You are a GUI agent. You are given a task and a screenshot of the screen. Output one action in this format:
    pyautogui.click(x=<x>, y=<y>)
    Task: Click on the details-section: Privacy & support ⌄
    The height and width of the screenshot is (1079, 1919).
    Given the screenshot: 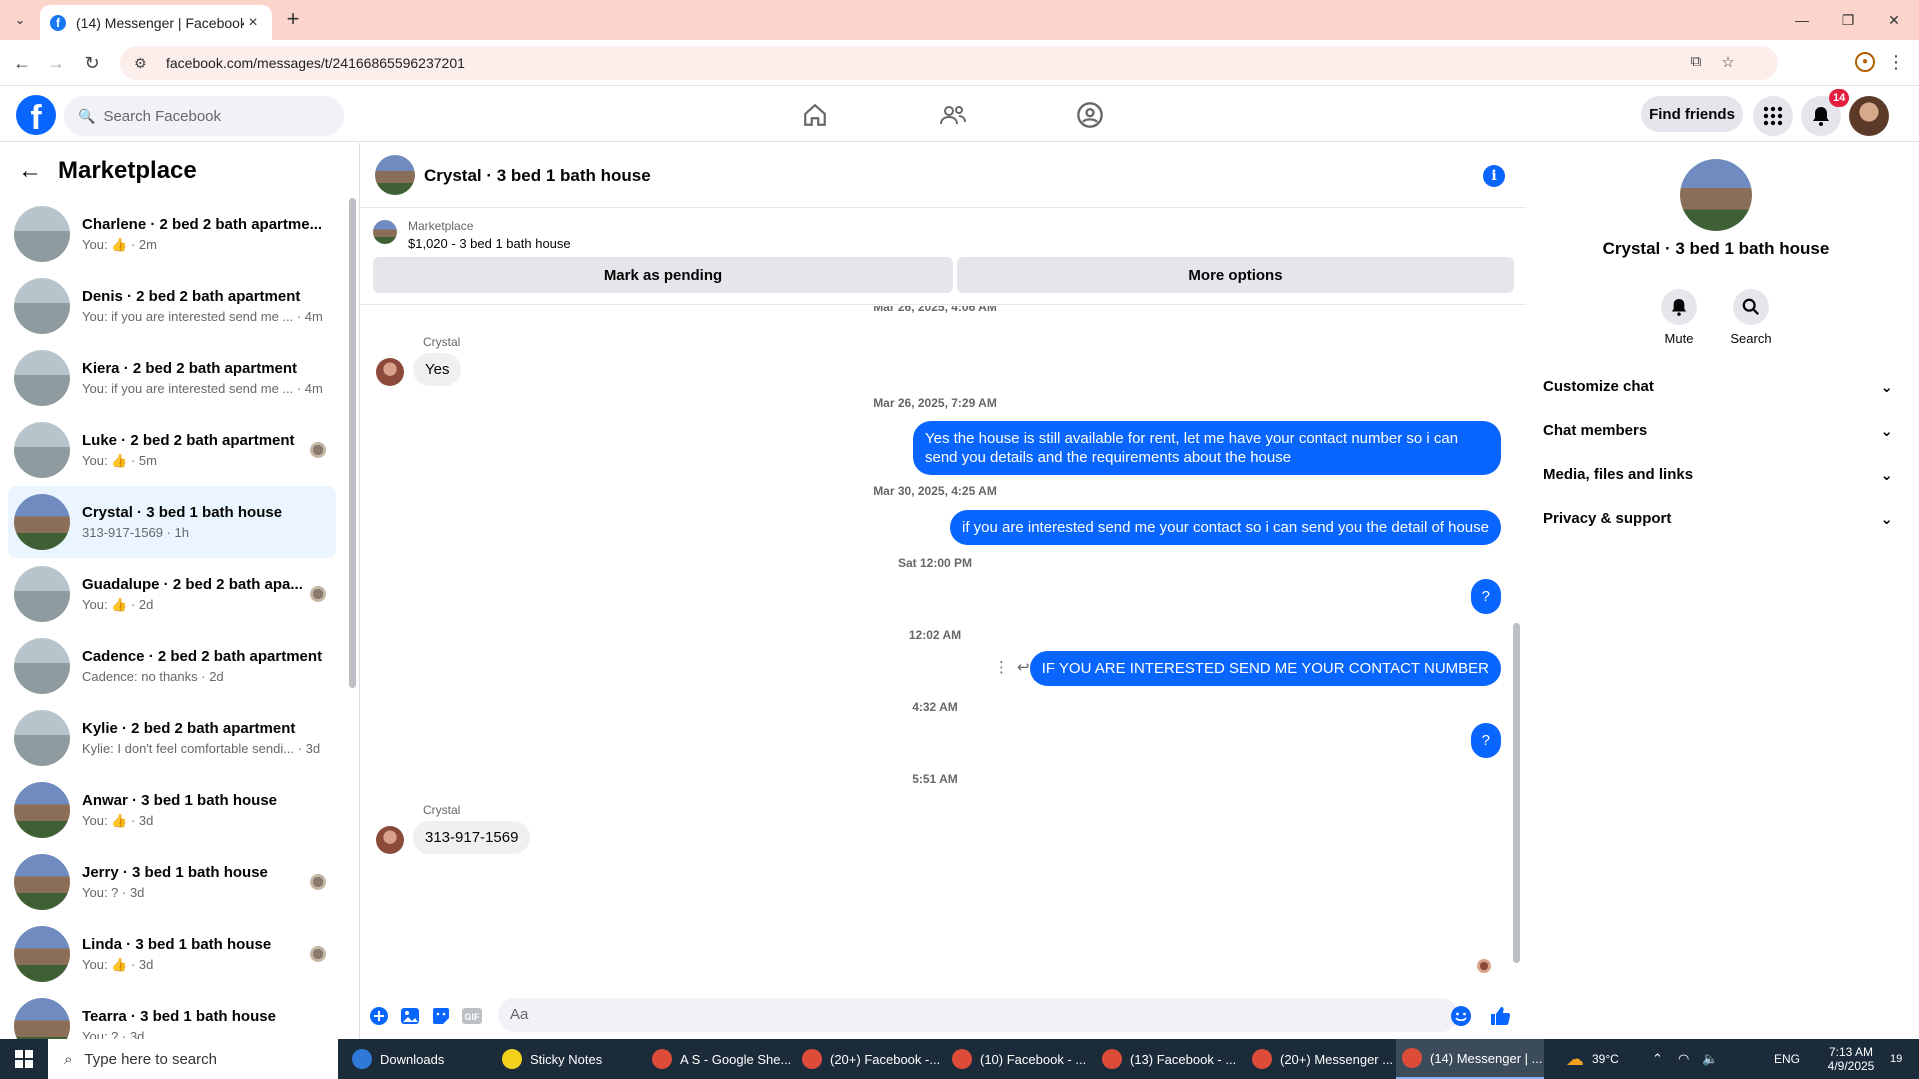 What is the action you would take?
    pyautogui.click(x=1718, y=519)
    